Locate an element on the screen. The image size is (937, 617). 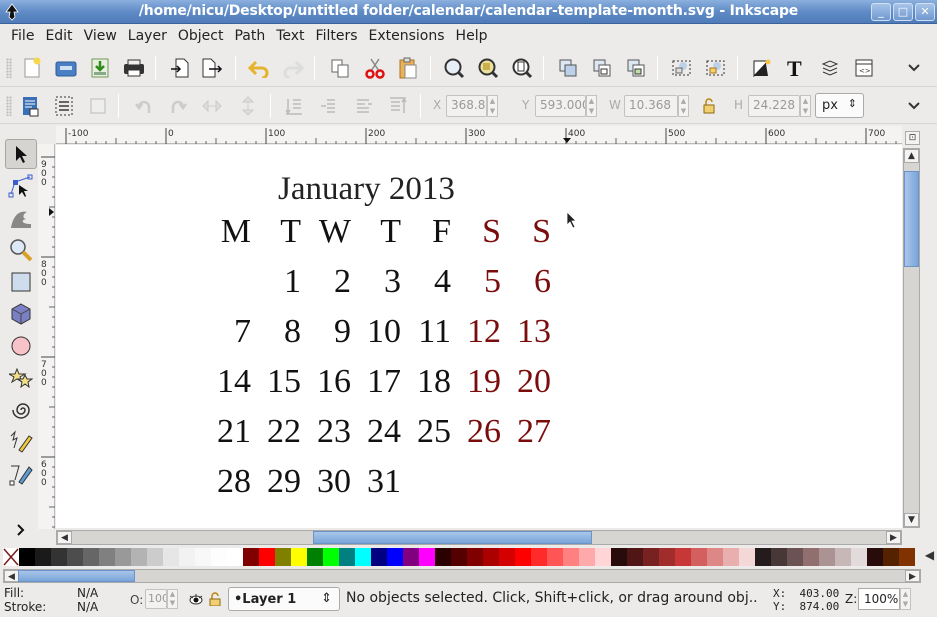
zoom-page-icon is located at coordinates (522, 68).